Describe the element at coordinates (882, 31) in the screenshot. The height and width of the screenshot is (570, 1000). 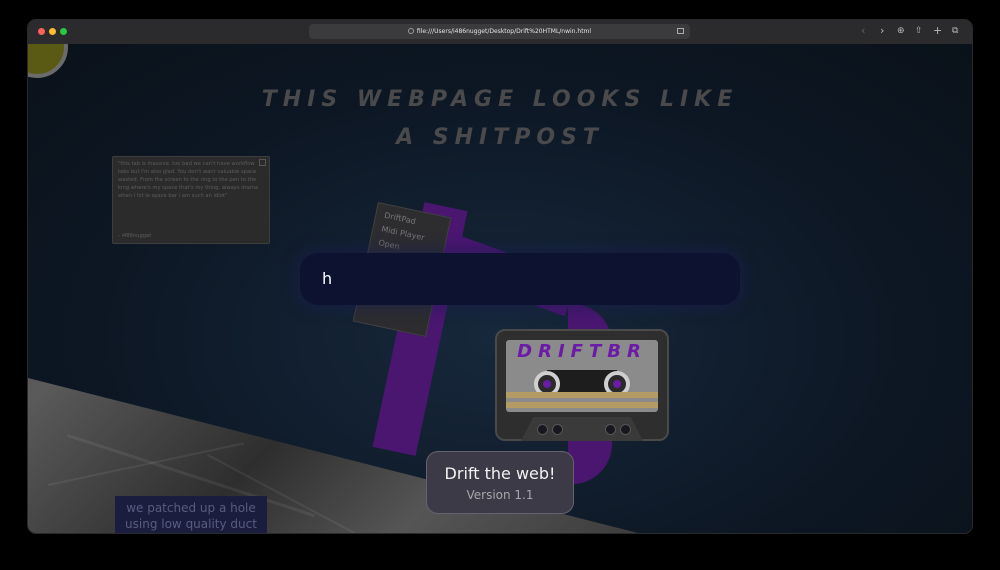
I see `forward-icon: ›` at that location.